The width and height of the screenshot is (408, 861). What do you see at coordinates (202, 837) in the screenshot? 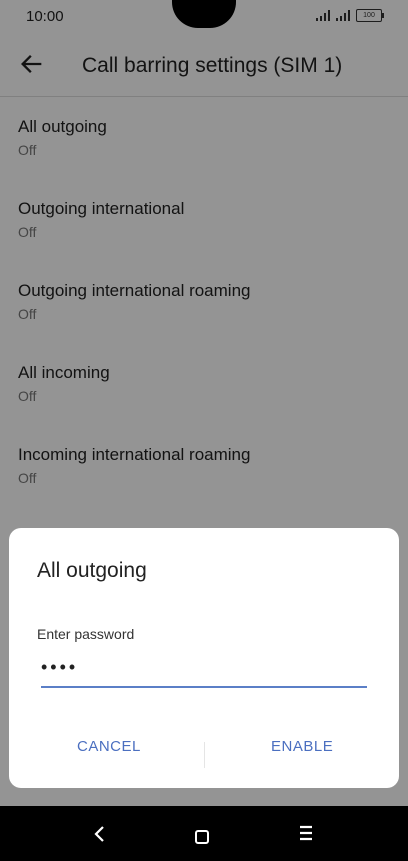
I see `home-square-icon` at bounding box center [202, 837].